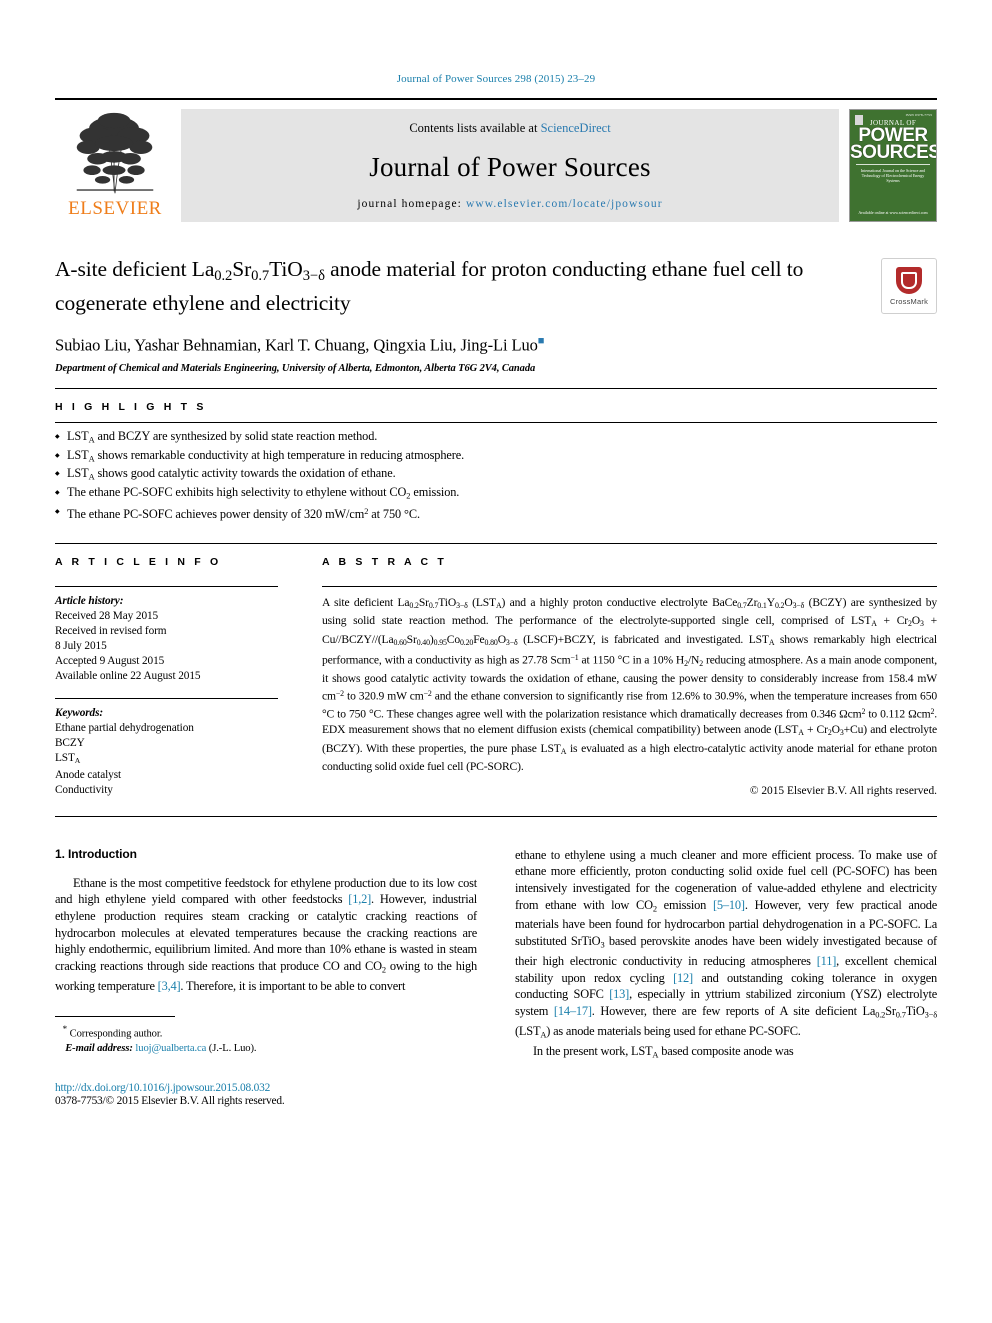 The height and width of the screenshot is (1323, 992). I want to click on citation-link: [5–10], so click(729, 905).